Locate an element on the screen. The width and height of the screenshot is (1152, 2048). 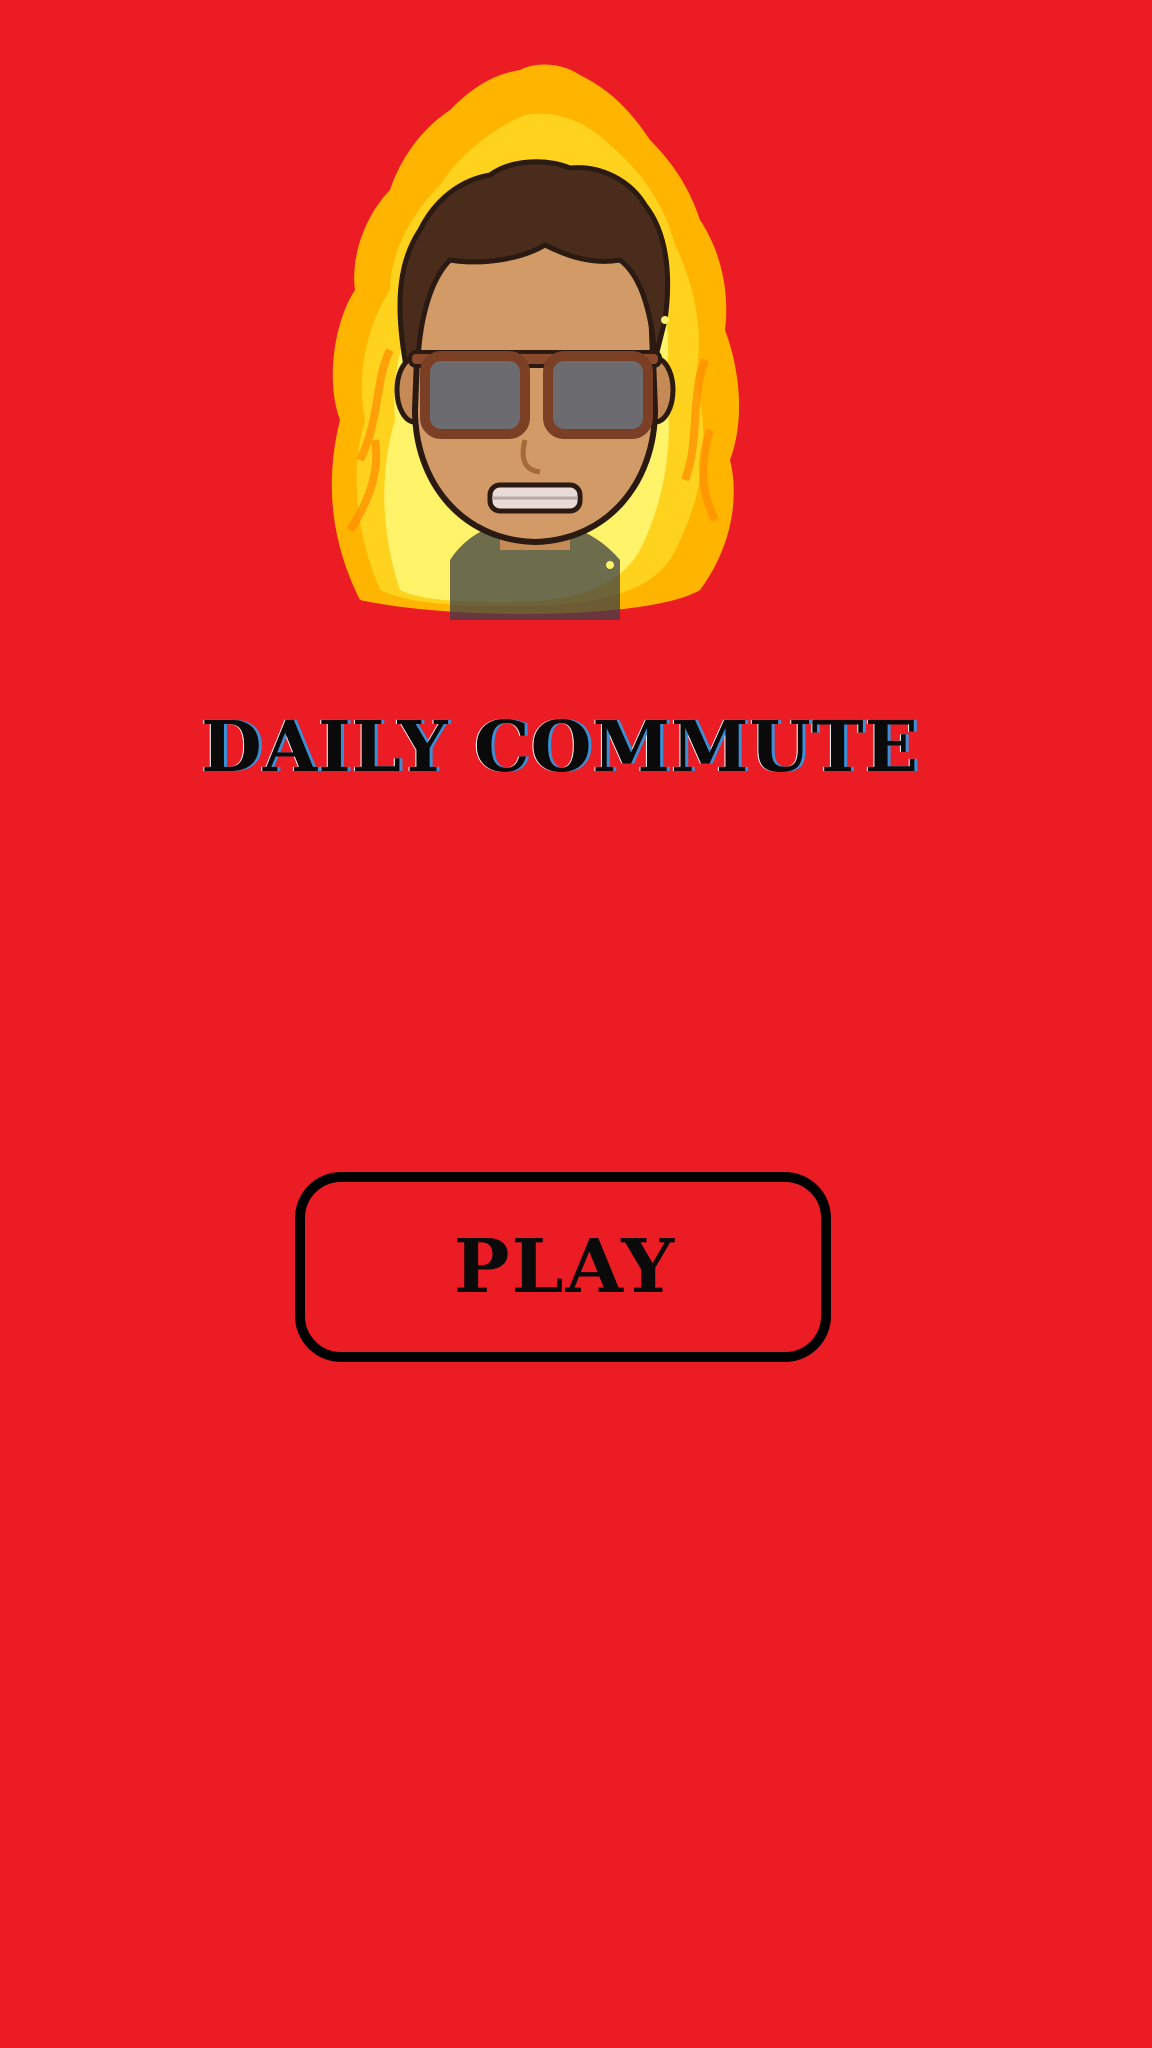
flaming-avatar-icon is located at coordinates (535, 342).